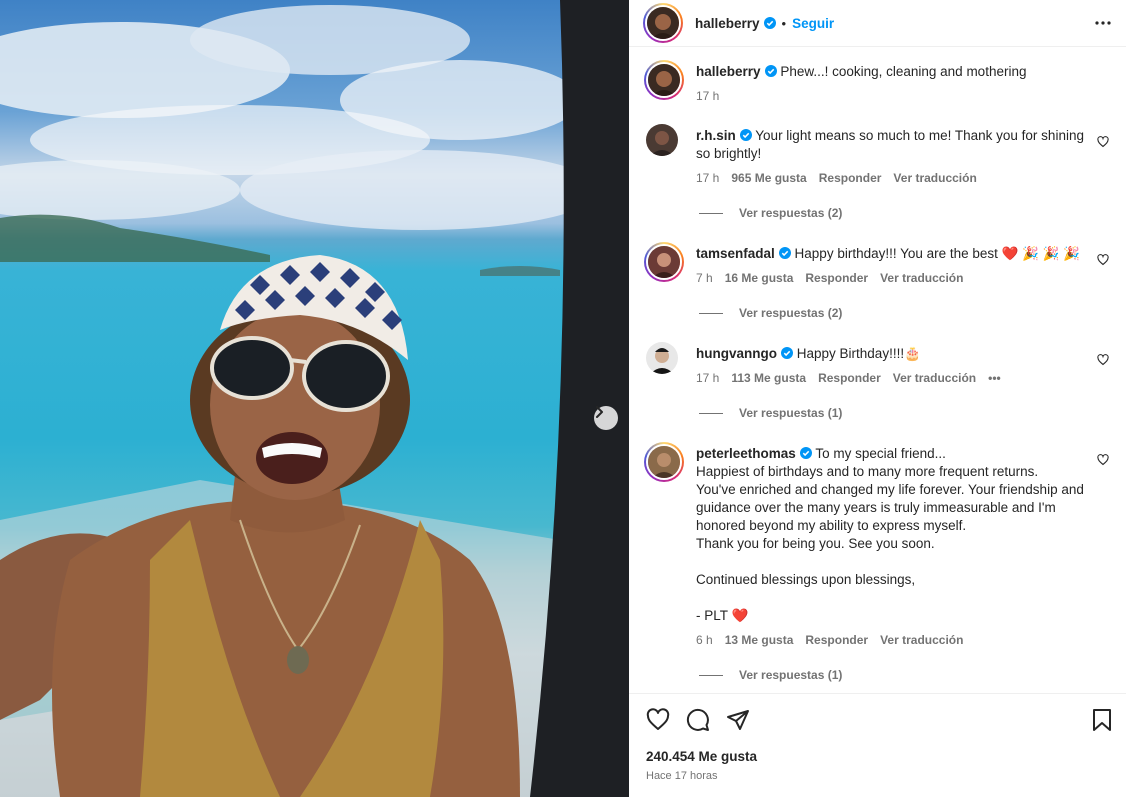  I want to click on author-avatar, so click(663, 23).